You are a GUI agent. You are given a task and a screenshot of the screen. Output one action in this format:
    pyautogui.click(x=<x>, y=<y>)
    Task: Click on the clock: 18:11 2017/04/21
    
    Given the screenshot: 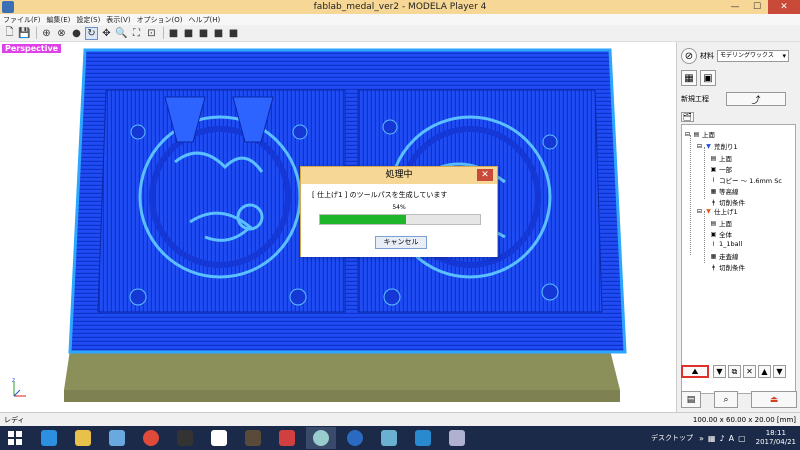 What is the action you would take?
    pyautogui.click(x=776, y=438)
    